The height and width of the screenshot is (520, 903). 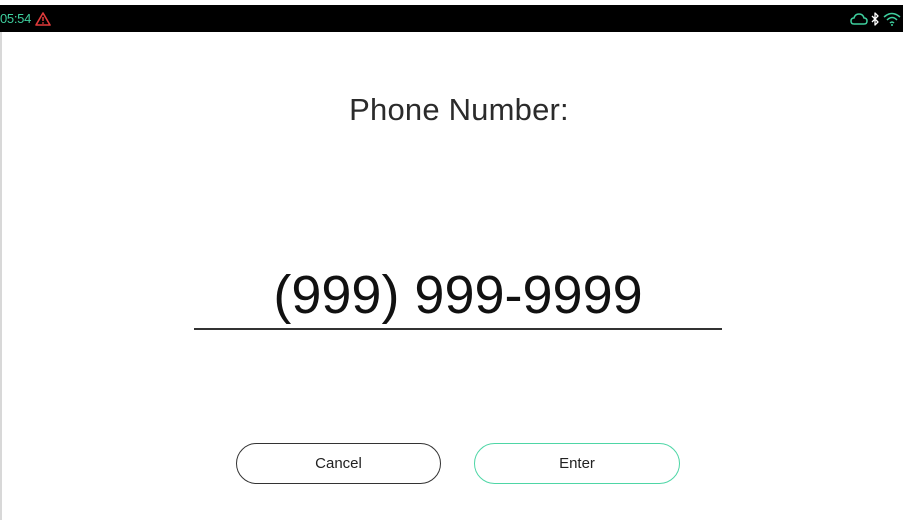 What do you see at coordinates (451, 18) in the screenshot?
I see `status-bar: 05:54` at bounding box center [451, 18].